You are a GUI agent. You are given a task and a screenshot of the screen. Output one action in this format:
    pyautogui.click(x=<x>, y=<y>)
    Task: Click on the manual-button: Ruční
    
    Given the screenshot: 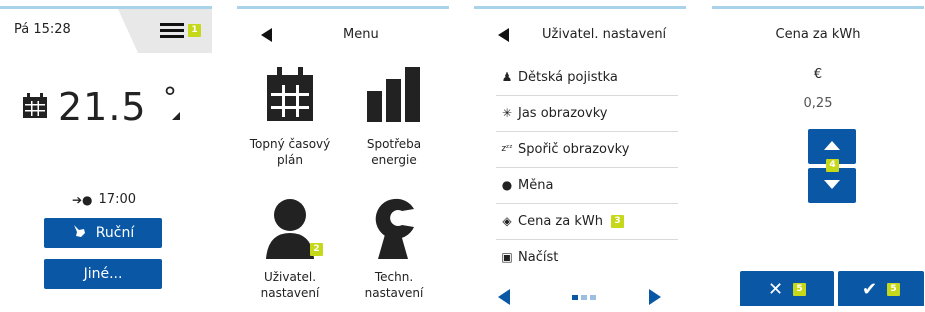 What is the action you would take?
    pyautogui.click(x=103, y=233)
    